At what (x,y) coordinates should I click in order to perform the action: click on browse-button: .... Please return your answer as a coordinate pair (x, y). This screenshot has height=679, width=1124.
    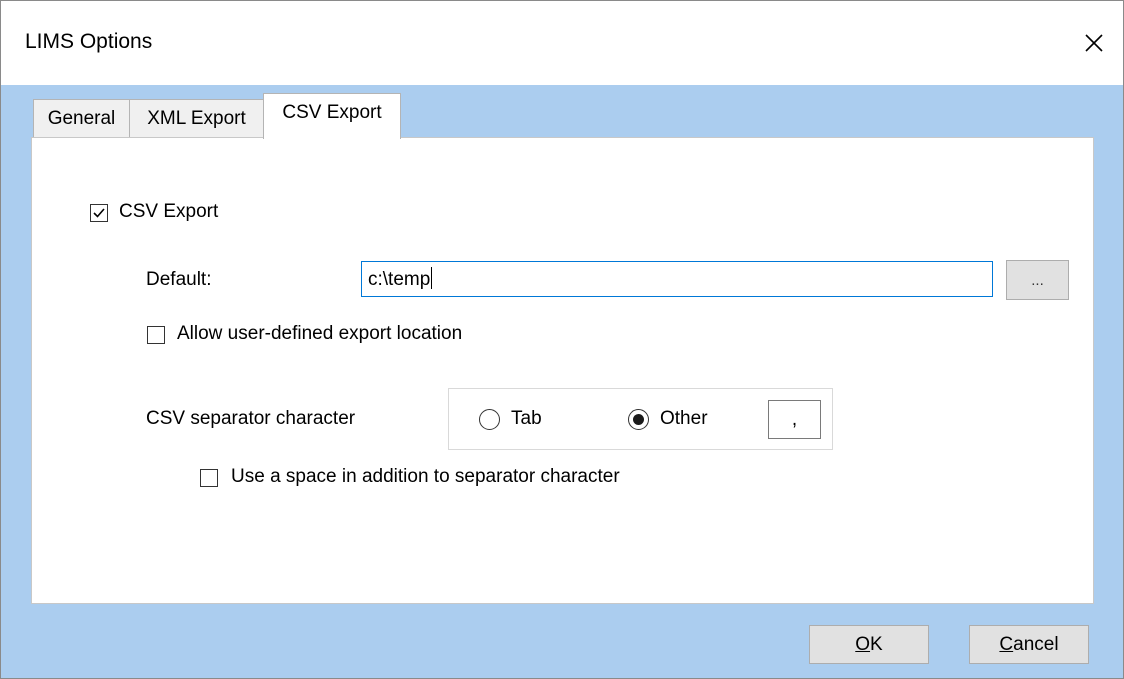
    Looking at the image, I should click on (1037, 280).